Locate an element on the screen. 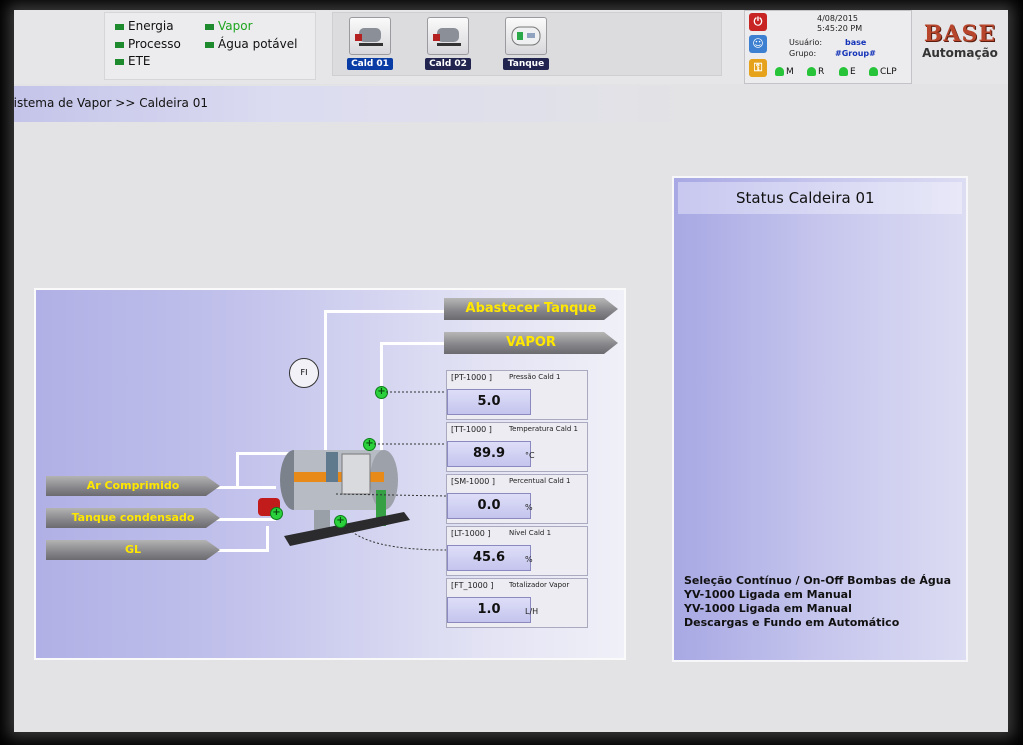  led-m: M is located at coordinates (784, 72).